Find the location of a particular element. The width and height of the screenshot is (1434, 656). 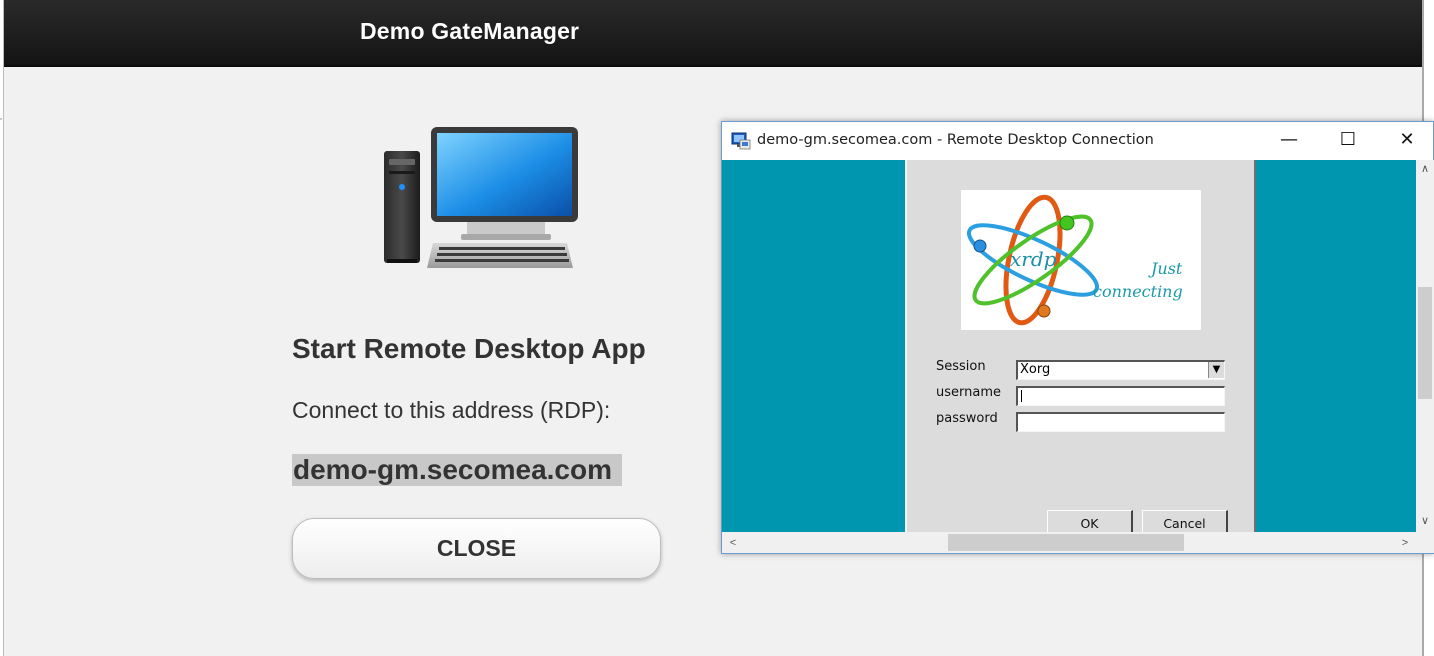

username-label: username is located at coordinates (968, 392).